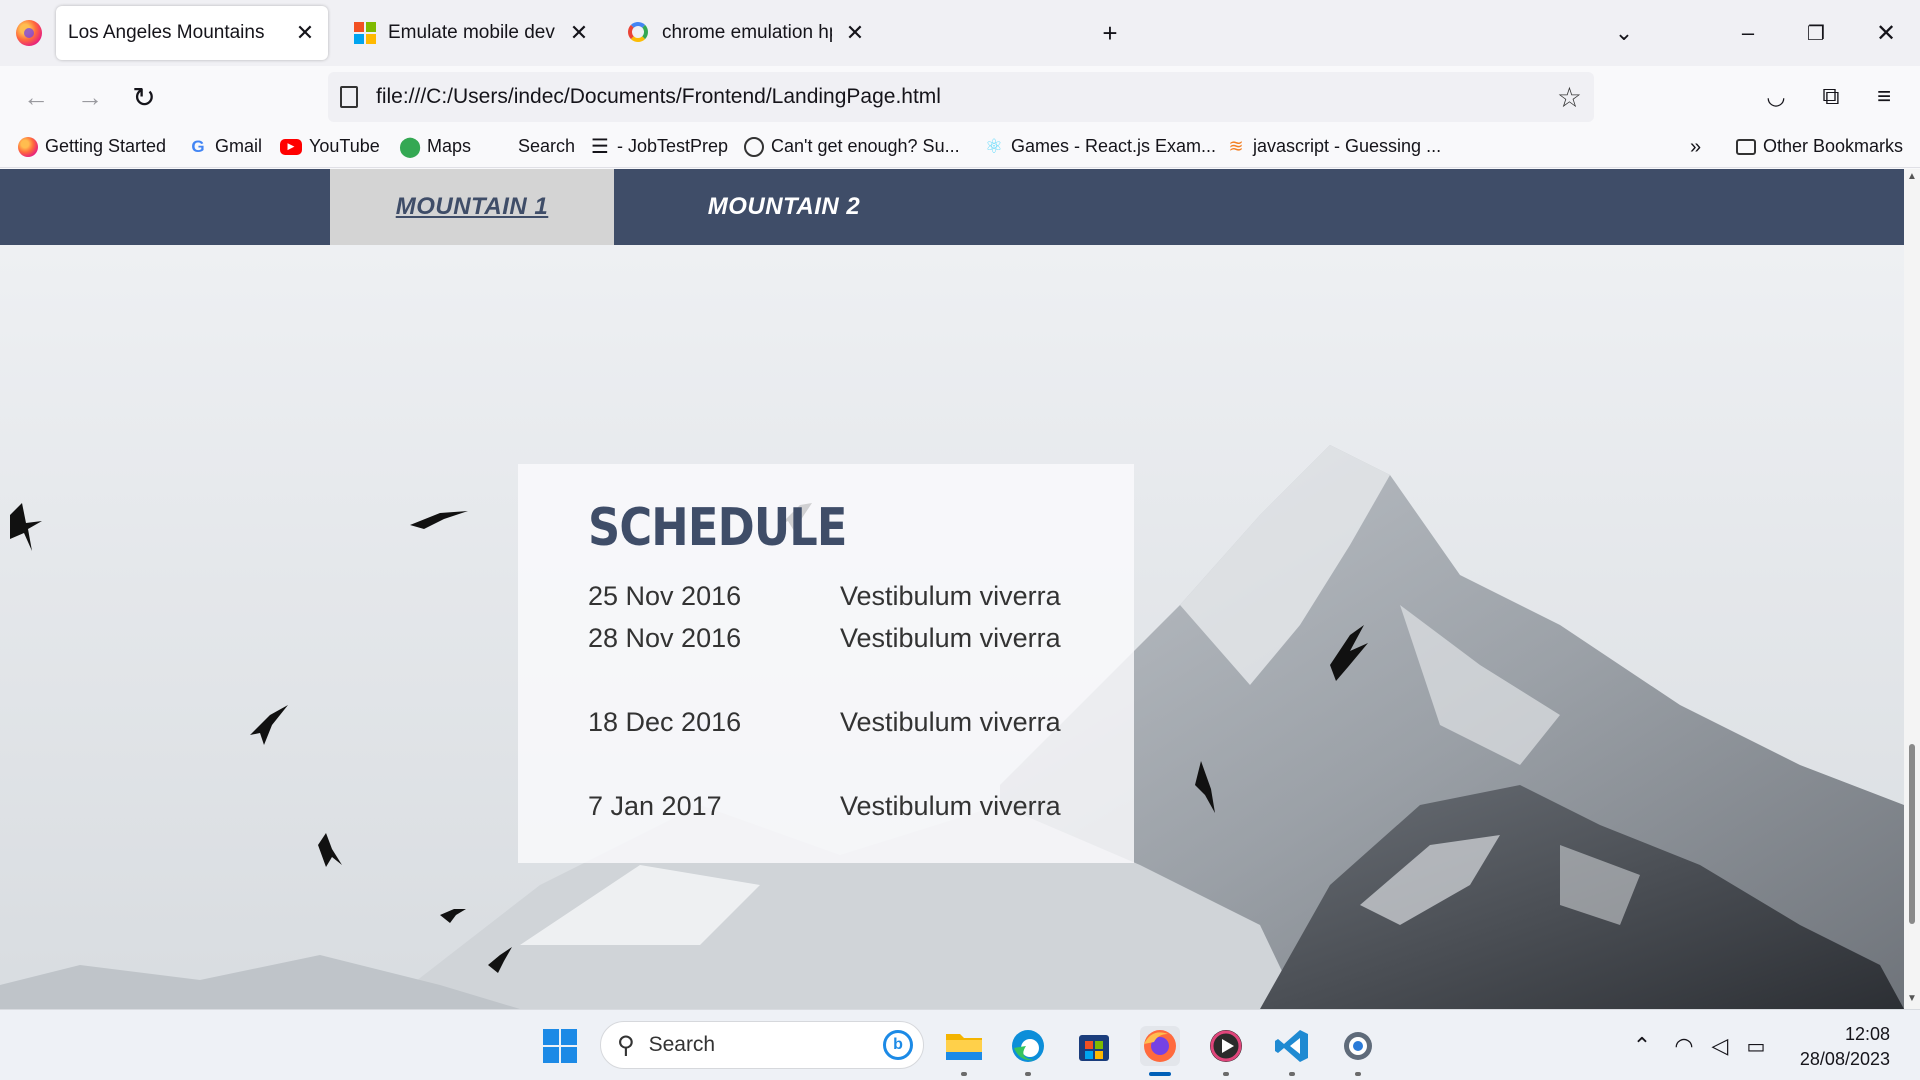  What do you see at coordinates (1226, 1051) in the screenshot?
I see `media-player-icon` at bounding box center [1226, 1051].